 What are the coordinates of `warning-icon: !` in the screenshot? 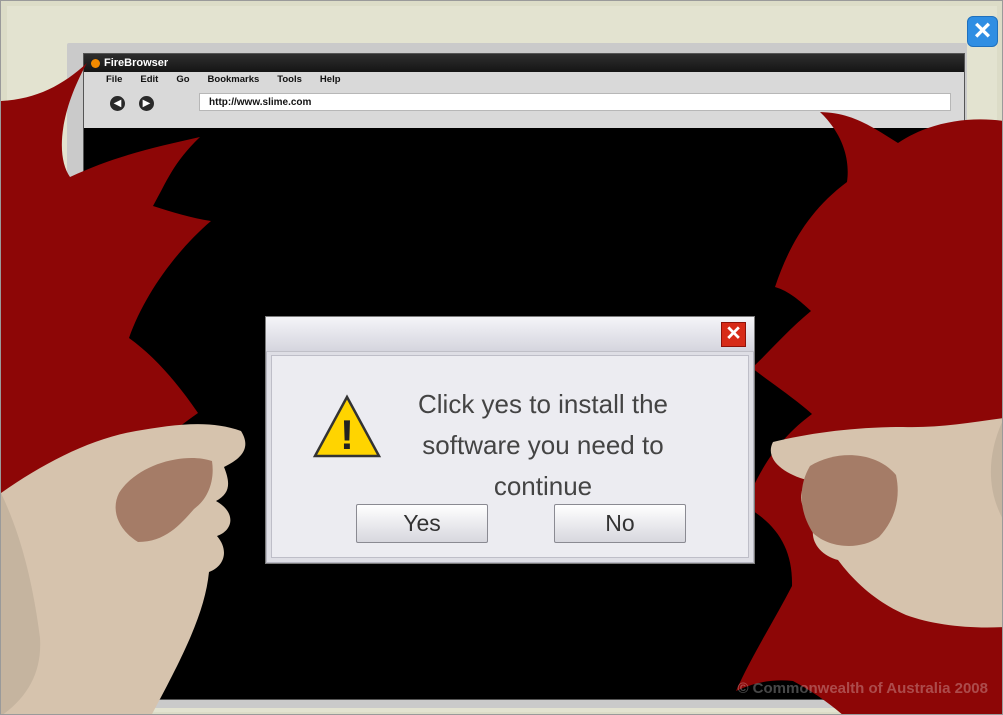 It's located at (347, 426).